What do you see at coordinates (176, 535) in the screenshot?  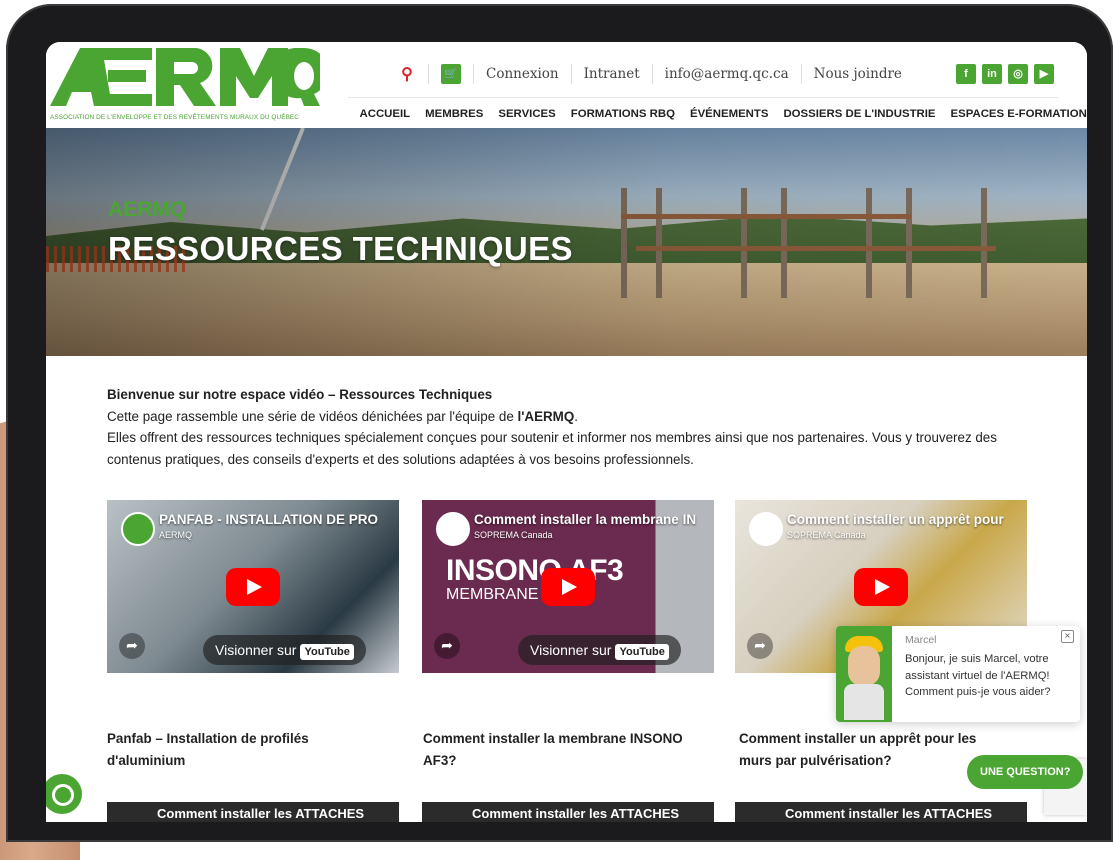 I see `video-channel: AERMQ` at bounding box center [176, 535].